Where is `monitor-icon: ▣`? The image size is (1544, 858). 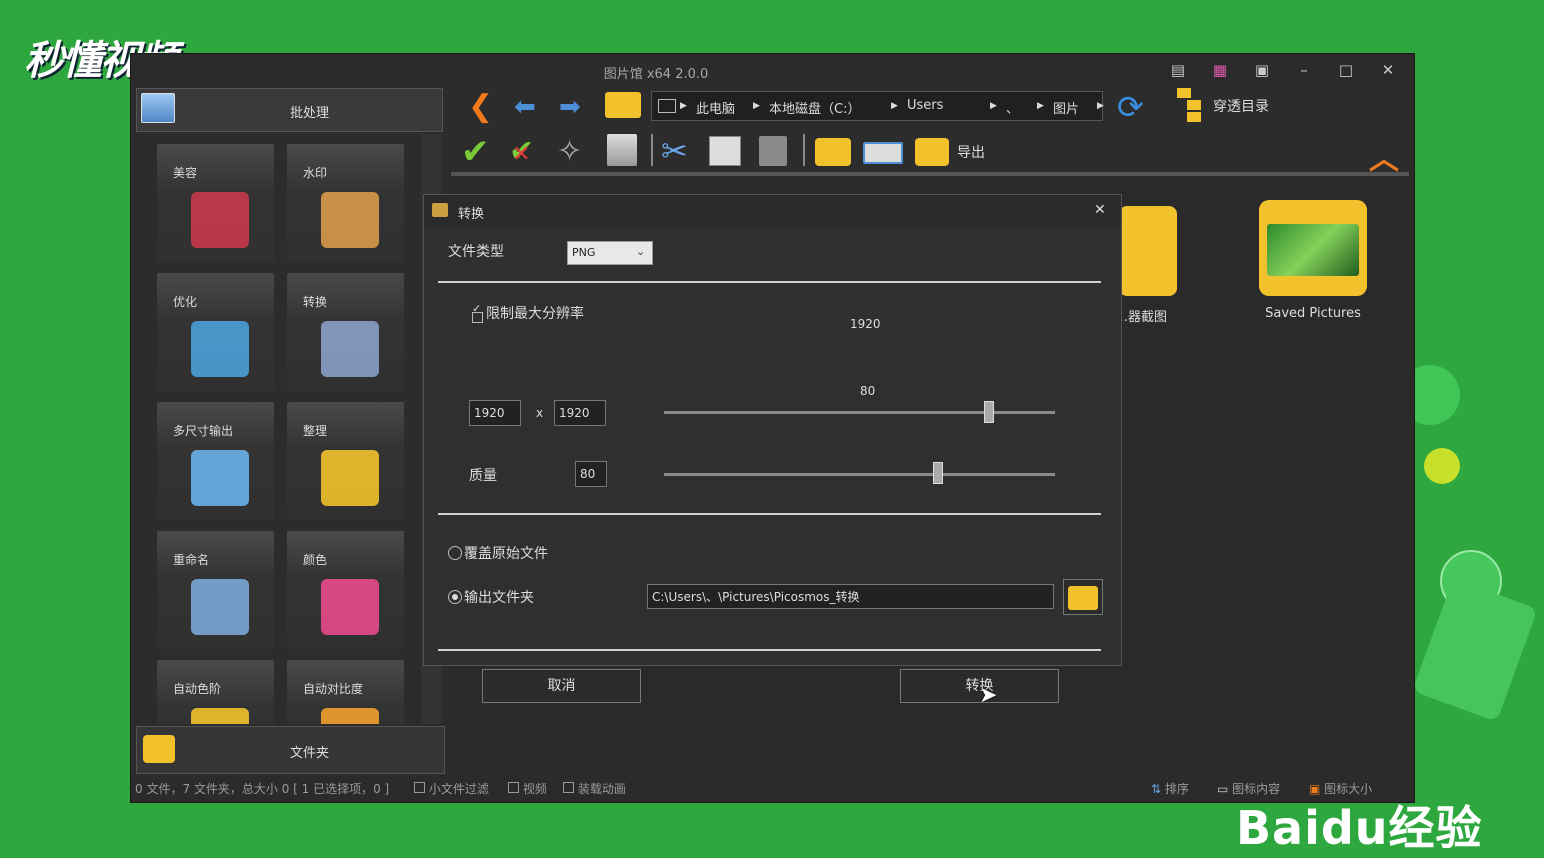 monitor-icon: ▣ is located at coordinates (1262, 70).